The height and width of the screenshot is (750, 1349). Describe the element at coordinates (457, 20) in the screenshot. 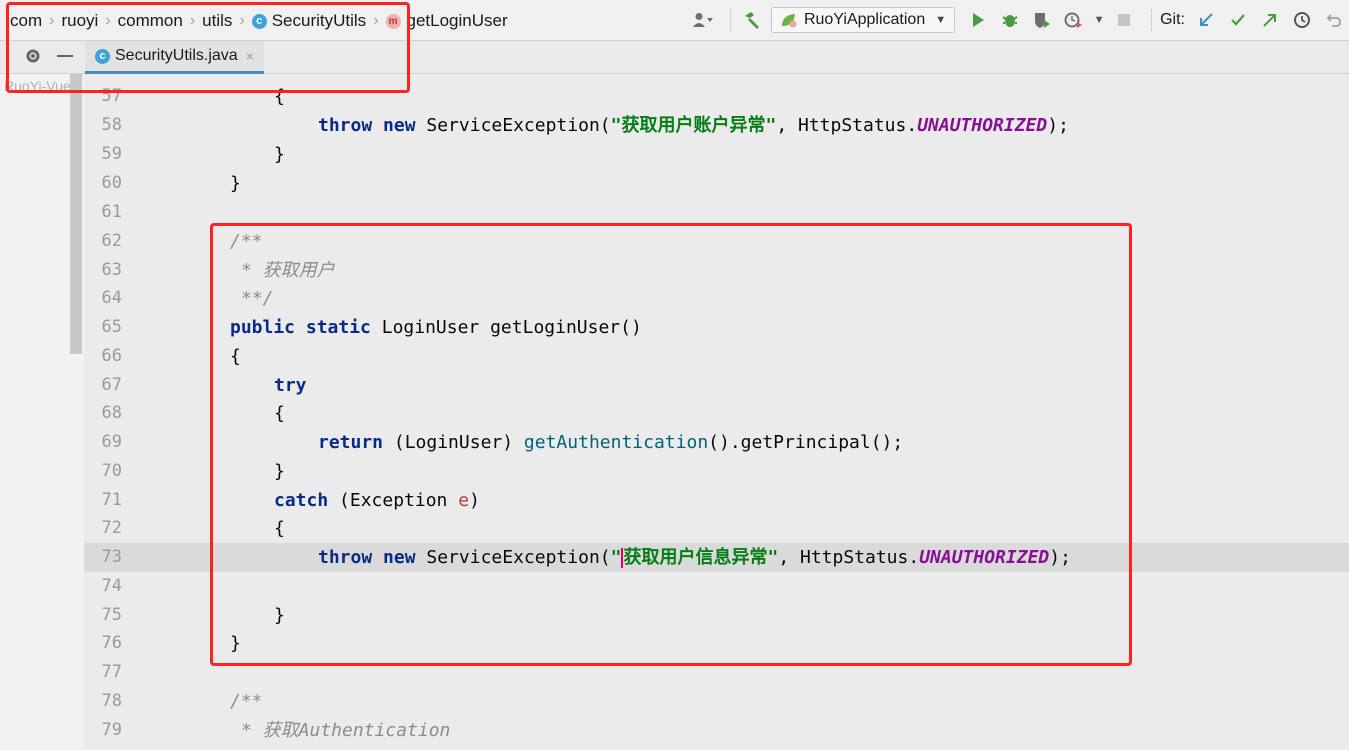

I see `breadcrumb-label: getLoginUser` at that location.